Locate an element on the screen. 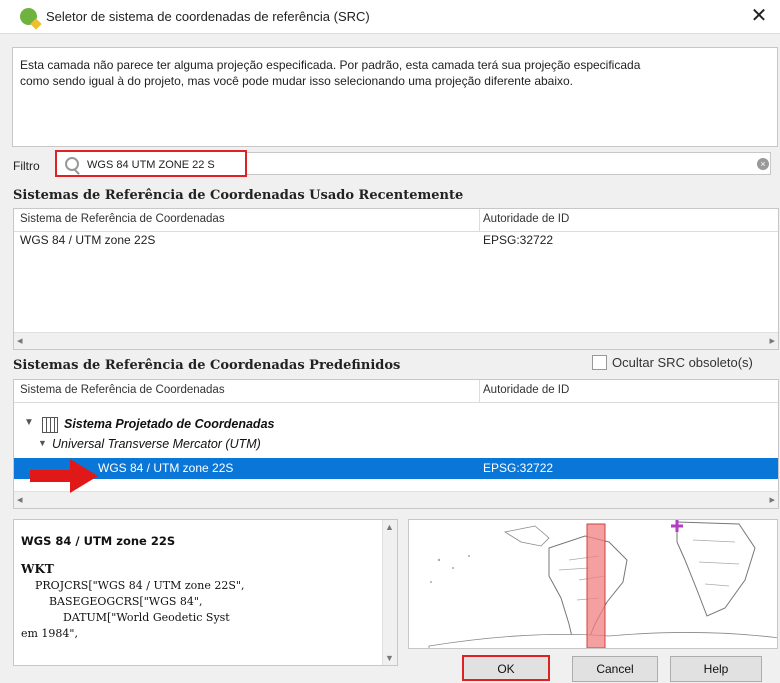 The height and width of the screenshot is (683, 780). help-button: Help is located at coordinates (716, 669).